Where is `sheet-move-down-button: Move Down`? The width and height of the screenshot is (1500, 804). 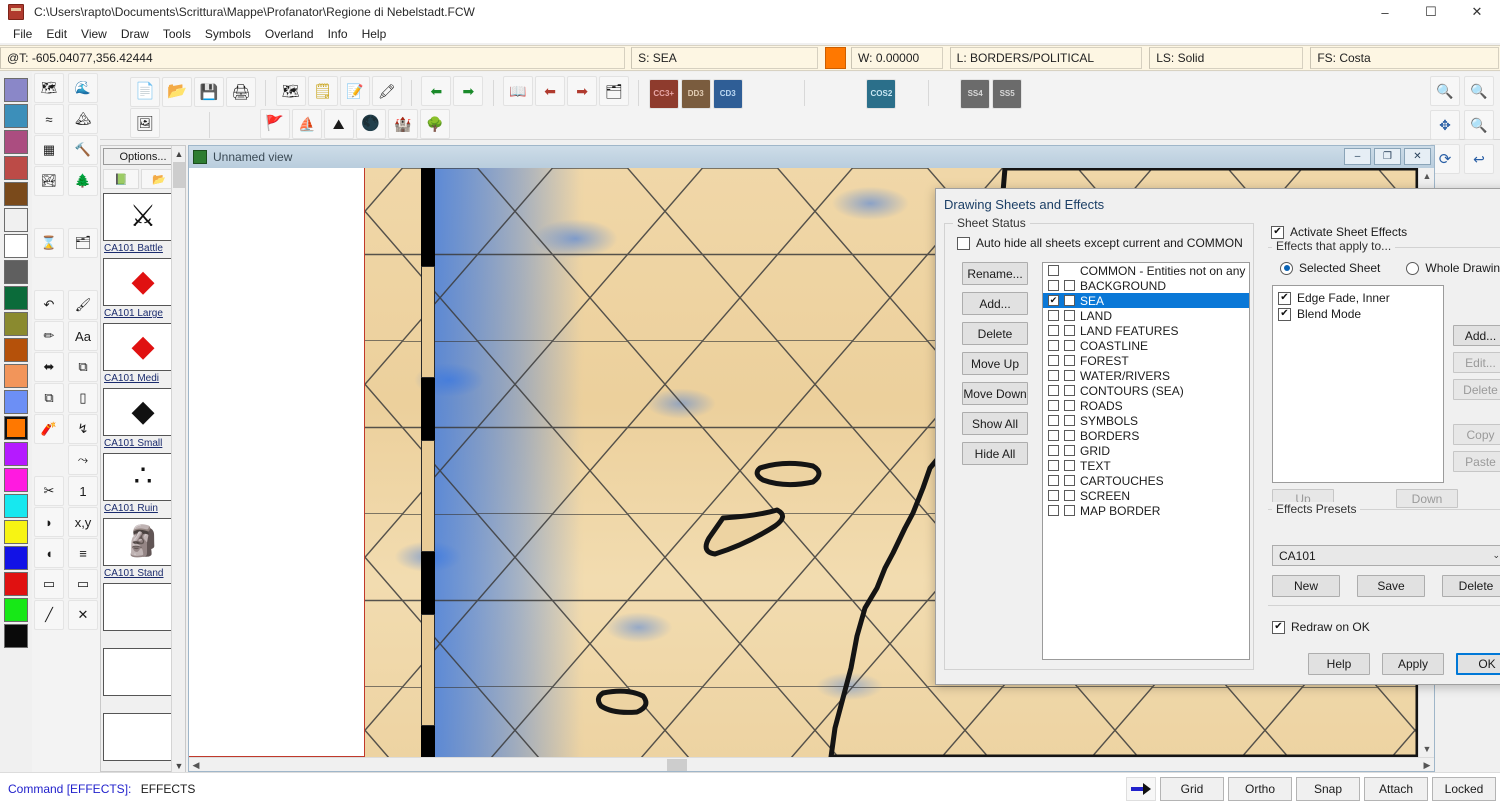
sheet-move-down-button: Move Down is located at coordinates (995, 393).